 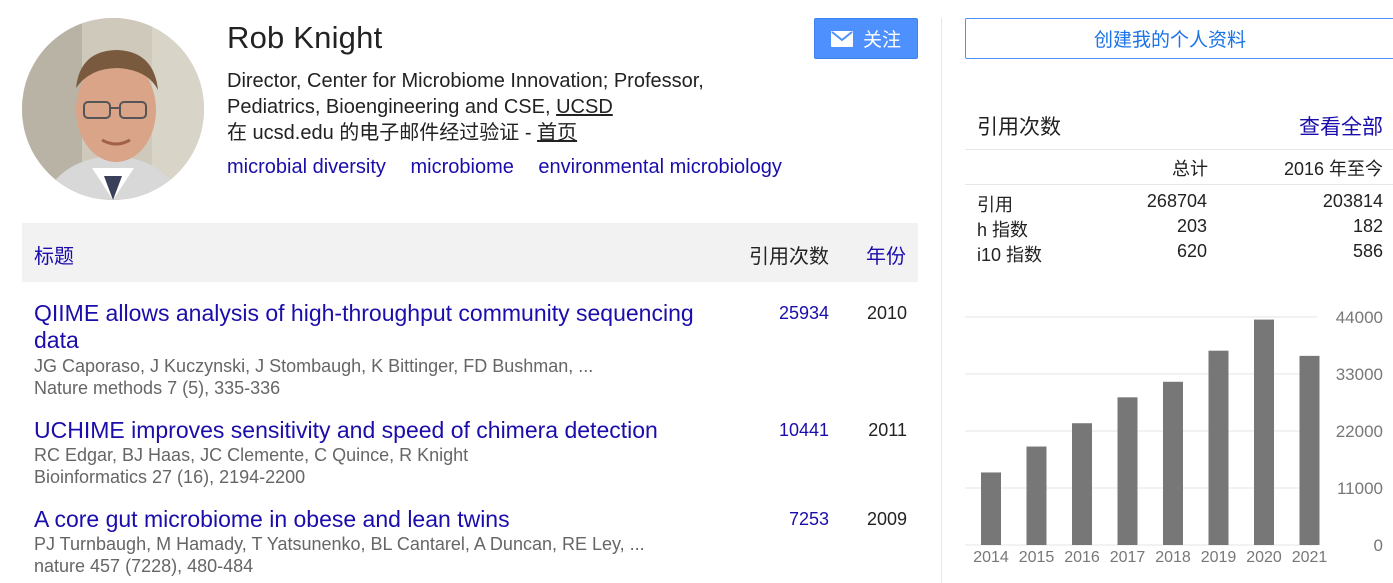 I want to click on verified-text: 在 ucsd.edu 的电子邮件经过验证 -, so click(x=382, y=133).